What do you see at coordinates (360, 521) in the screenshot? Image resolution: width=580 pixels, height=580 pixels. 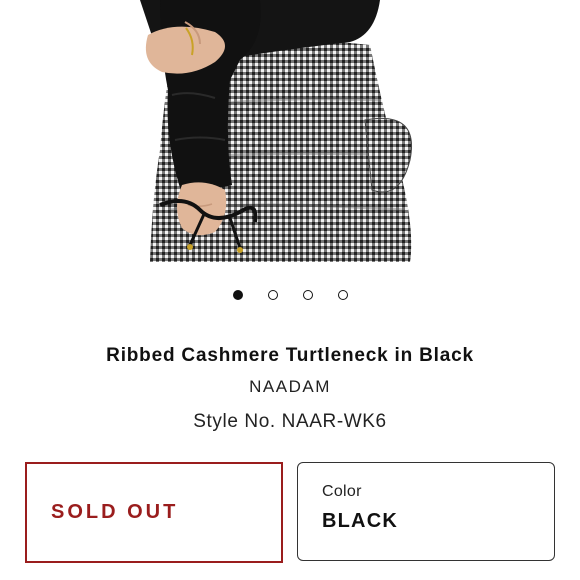 I see `color-value: BLACK` at bounding box center [360, 521].